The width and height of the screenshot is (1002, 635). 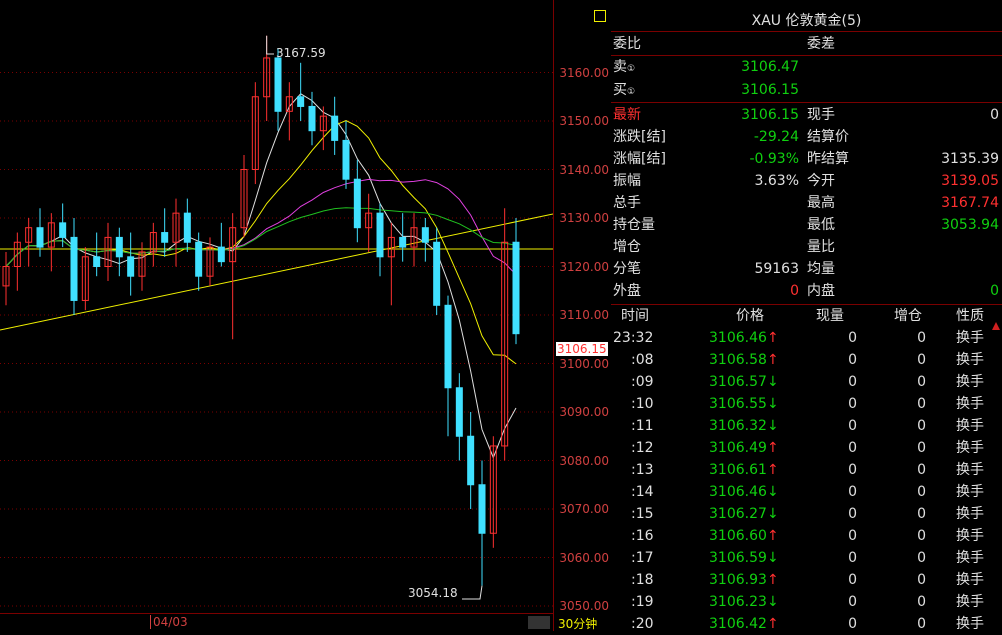 What do you see at coordinates (806, 338) in the screenshot?
I see `tick-row: 23:32 3106.46 ↑ 0 0 换手` at bounding box center [806, 338].